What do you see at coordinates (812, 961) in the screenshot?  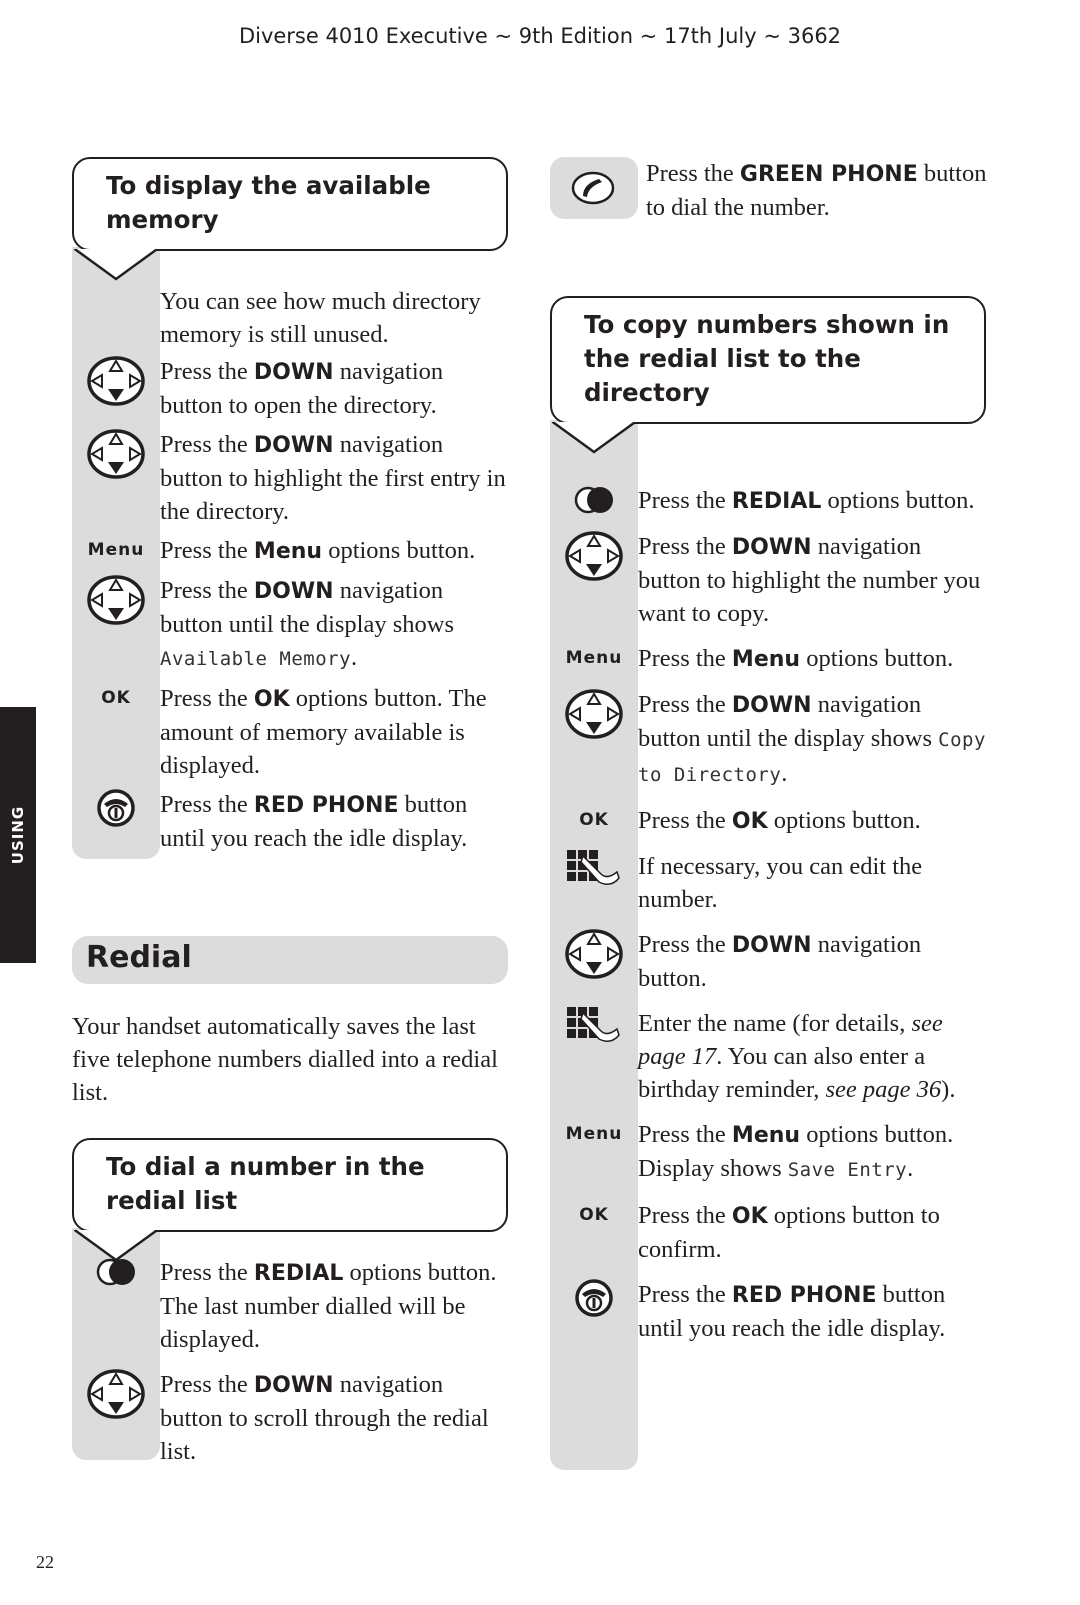 I see `step-description: Press the DOWN navigation button.` at bounding box center [812, 961].